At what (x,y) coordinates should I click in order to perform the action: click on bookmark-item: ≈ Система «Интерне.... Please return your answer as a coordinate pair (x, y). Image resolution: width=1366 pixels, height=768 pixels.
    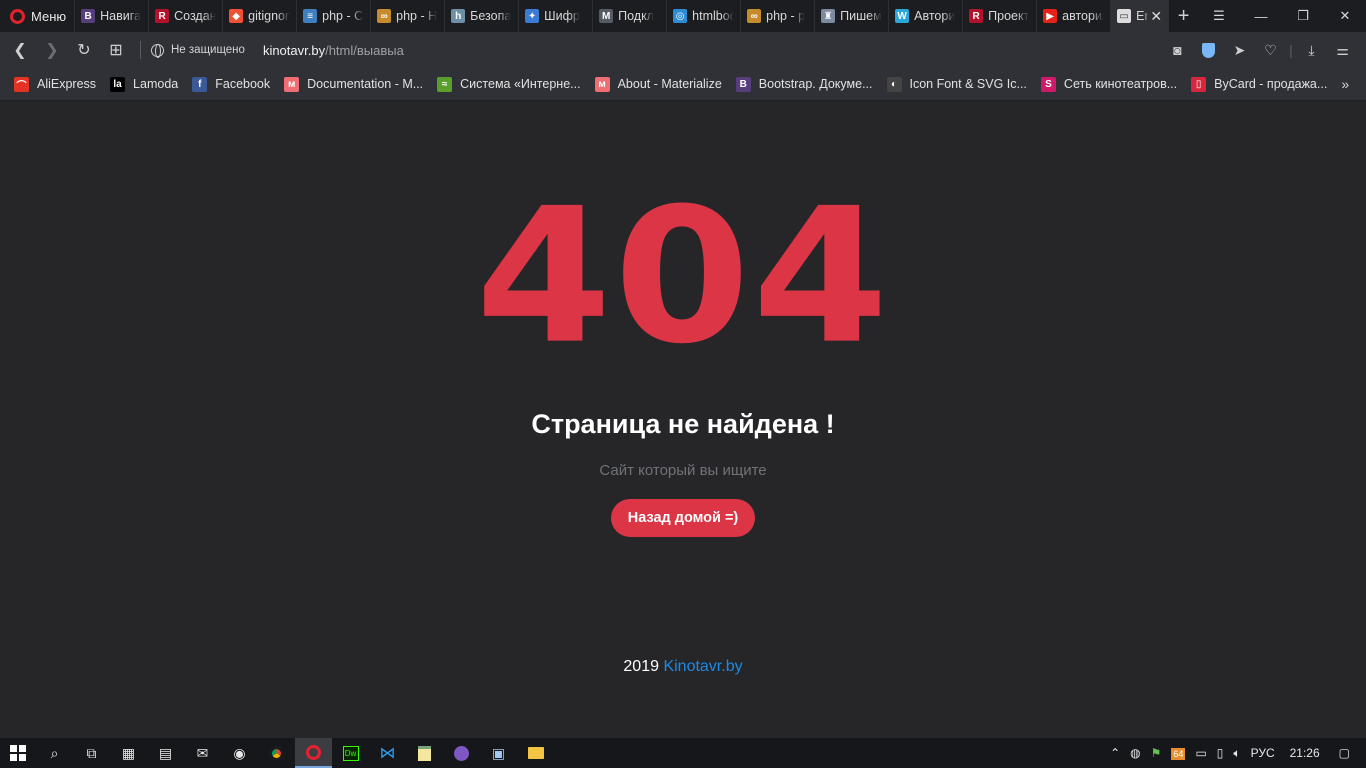
    Looking at the image, I should click on (509, 84).